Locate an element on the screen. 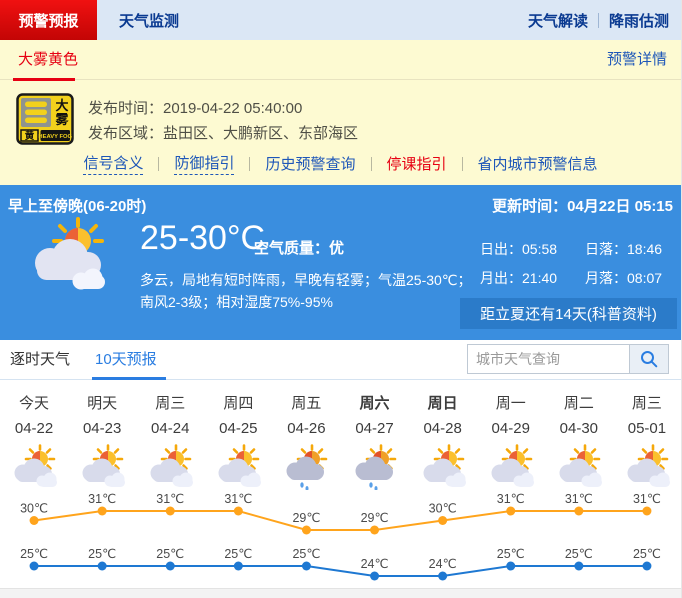 The height and width of the screenshot is (598, 682). forecast-day-column: 周一 04-29 is located at coordinates (511, 442).